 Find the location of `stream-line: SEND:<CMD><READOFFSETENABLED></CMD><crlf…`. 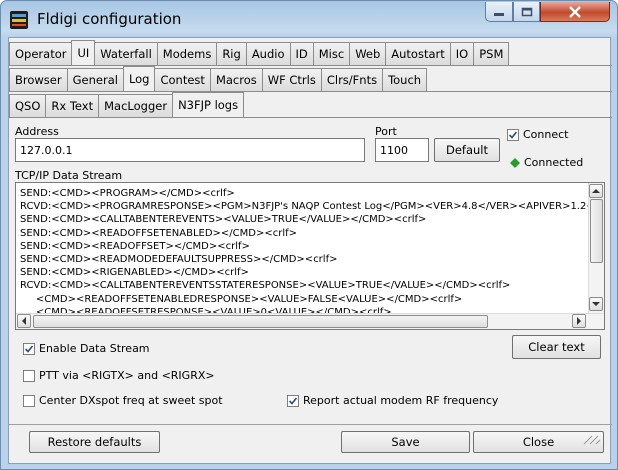

stream-line: SEND:<CMD><READOFFSETENABLED></CMD><crlf… is located at coordinates (159, 233).